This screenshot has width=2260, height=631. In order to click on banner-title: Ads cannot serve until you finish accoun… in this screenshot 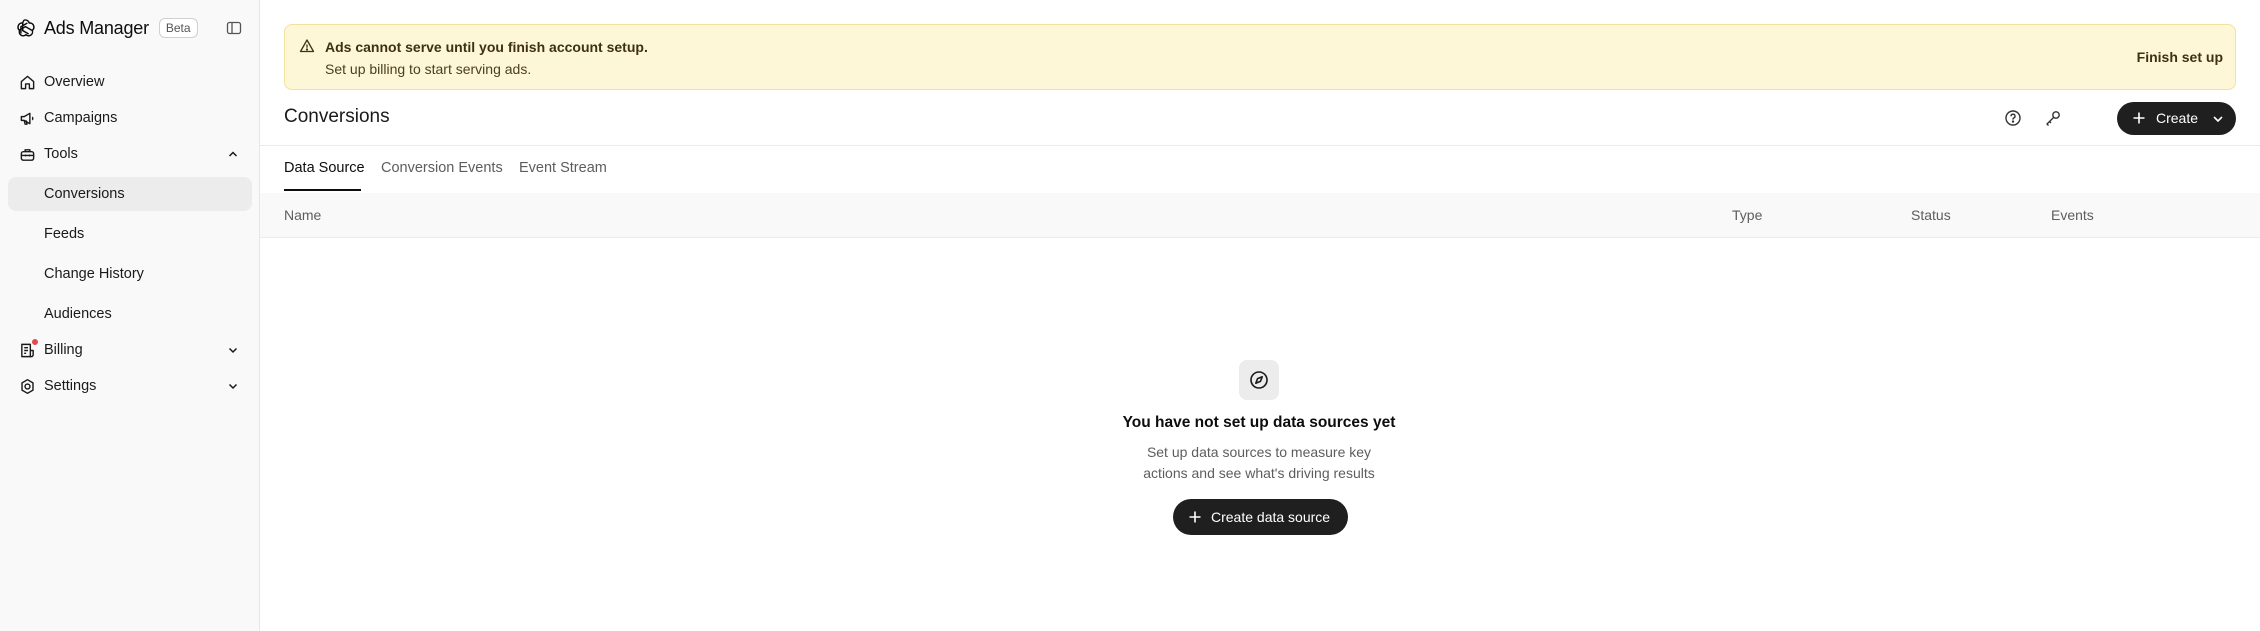, I will do `click(486, 47)`.